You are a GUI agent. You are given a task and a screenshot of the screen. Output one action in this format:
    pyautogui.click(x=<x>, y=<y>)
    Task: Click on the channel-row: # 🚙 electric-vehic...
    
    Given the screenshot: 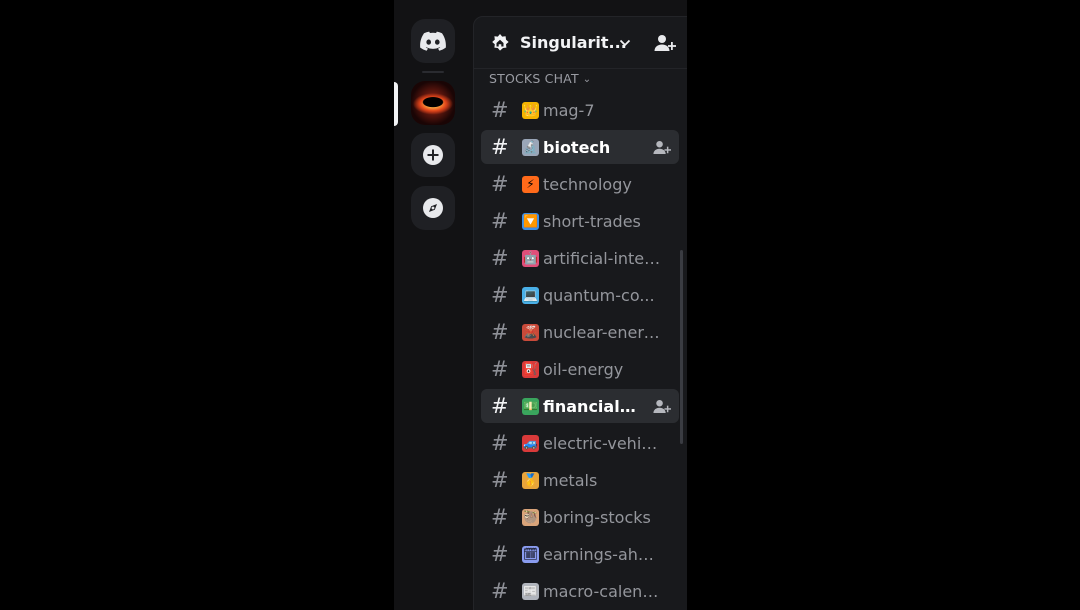 What is the action you would take?
    pyautogui.click(x=580, y=443)
    